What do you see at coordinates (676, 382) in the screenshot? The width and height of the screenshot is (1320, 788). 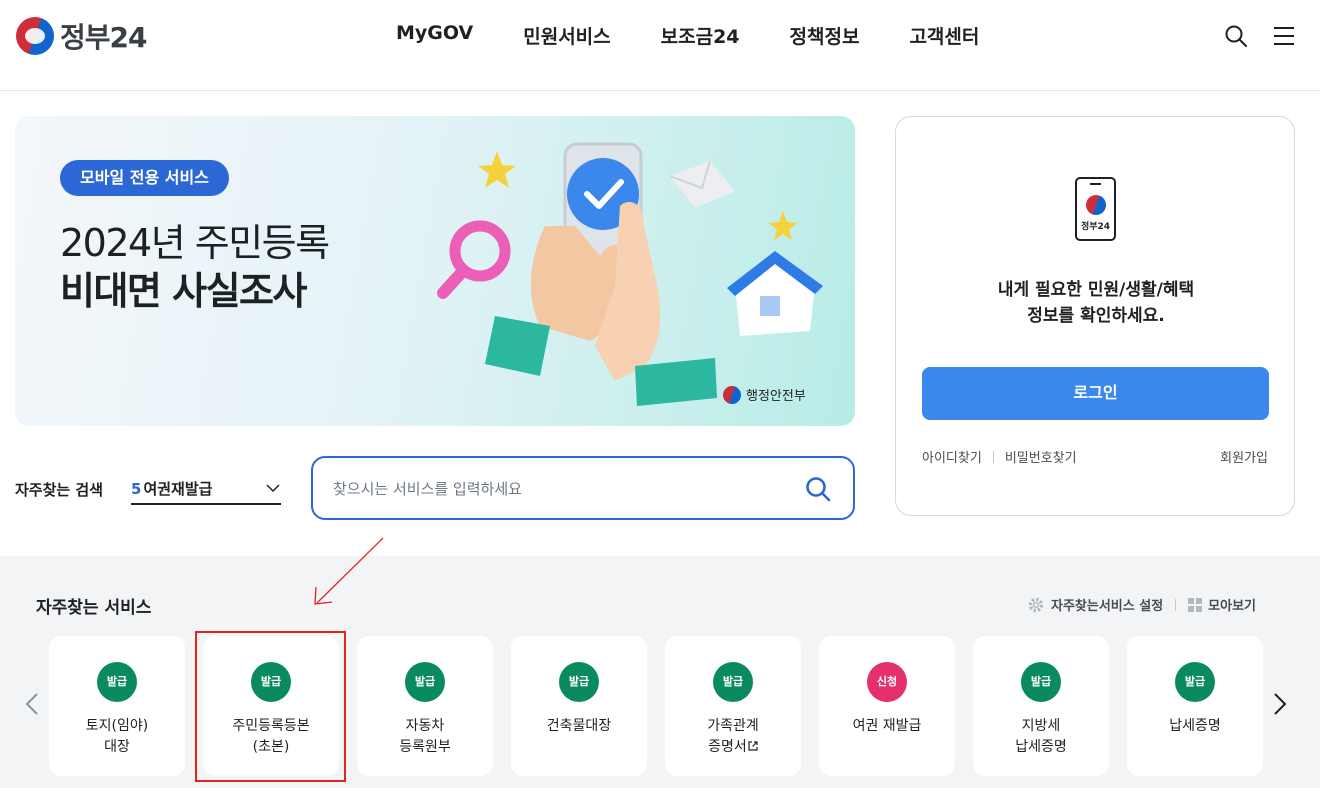 I see `sleeve-right` at bounding box center [676, 382].